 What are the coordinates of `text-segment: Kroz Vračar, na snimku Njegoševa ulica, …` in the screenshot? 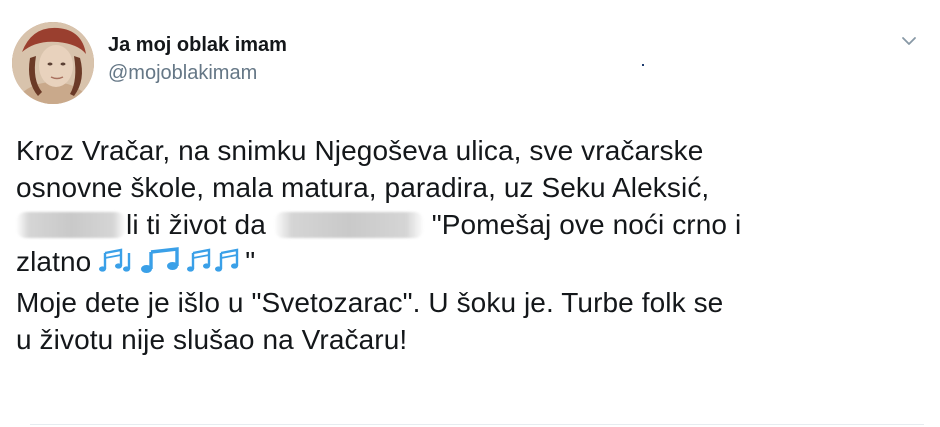 It's located at (360, 150).